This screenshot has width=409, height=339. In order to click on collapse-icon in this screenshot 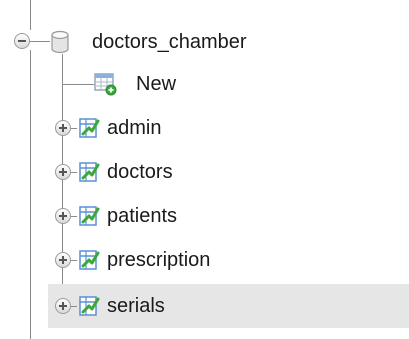, I will do `click(22, 41)`.